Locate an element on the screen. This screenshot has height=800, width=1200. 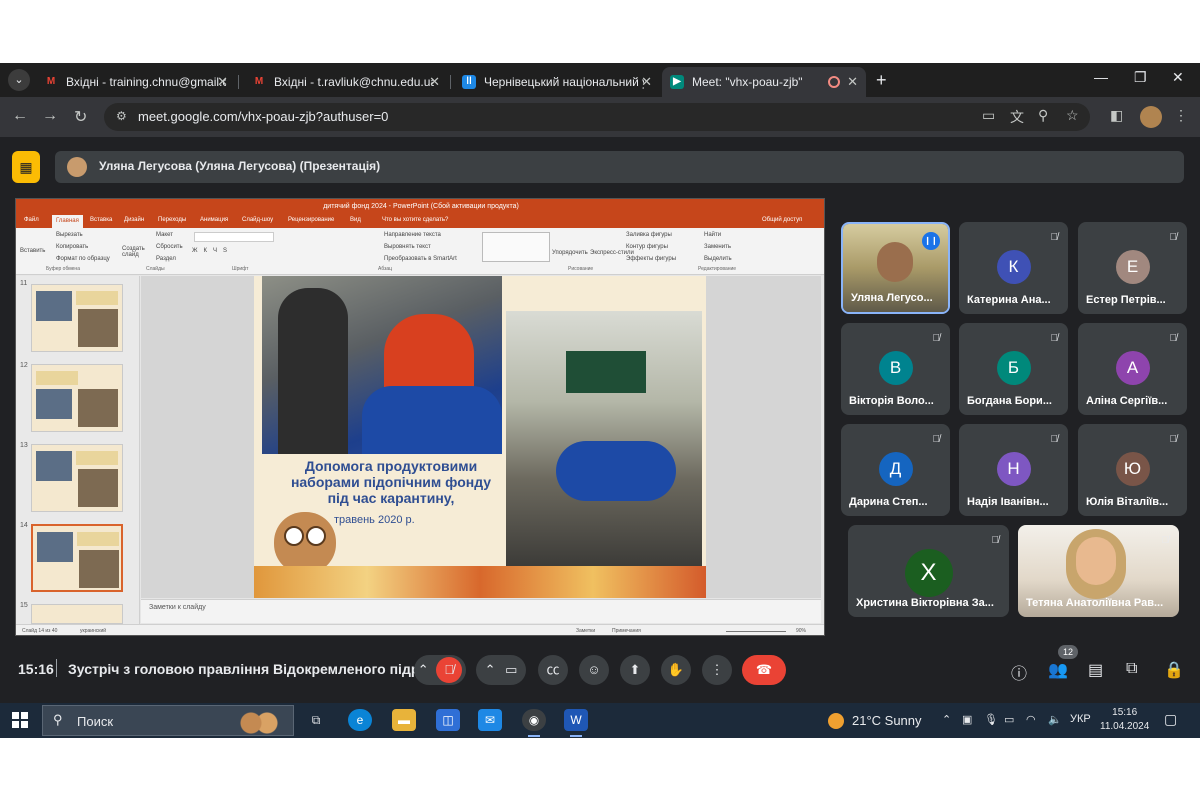
font-family-select is located at coordinates (234, 237).